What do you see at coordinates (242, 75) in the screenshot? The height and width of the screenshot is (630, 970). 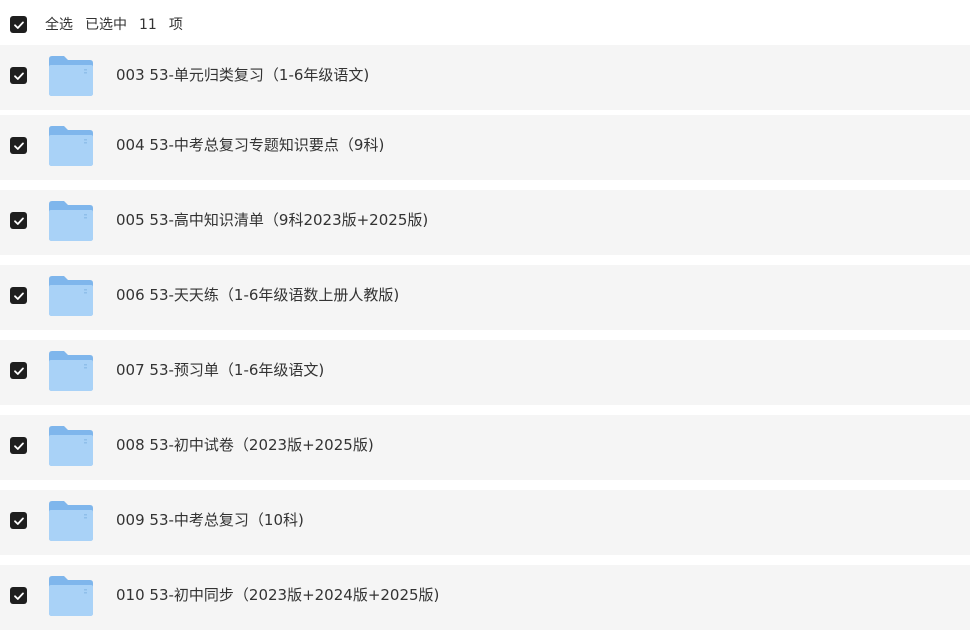 I see `item-name: 003 53-单元归类复习（1-6年级语文)` at bounding box center [242, 75].